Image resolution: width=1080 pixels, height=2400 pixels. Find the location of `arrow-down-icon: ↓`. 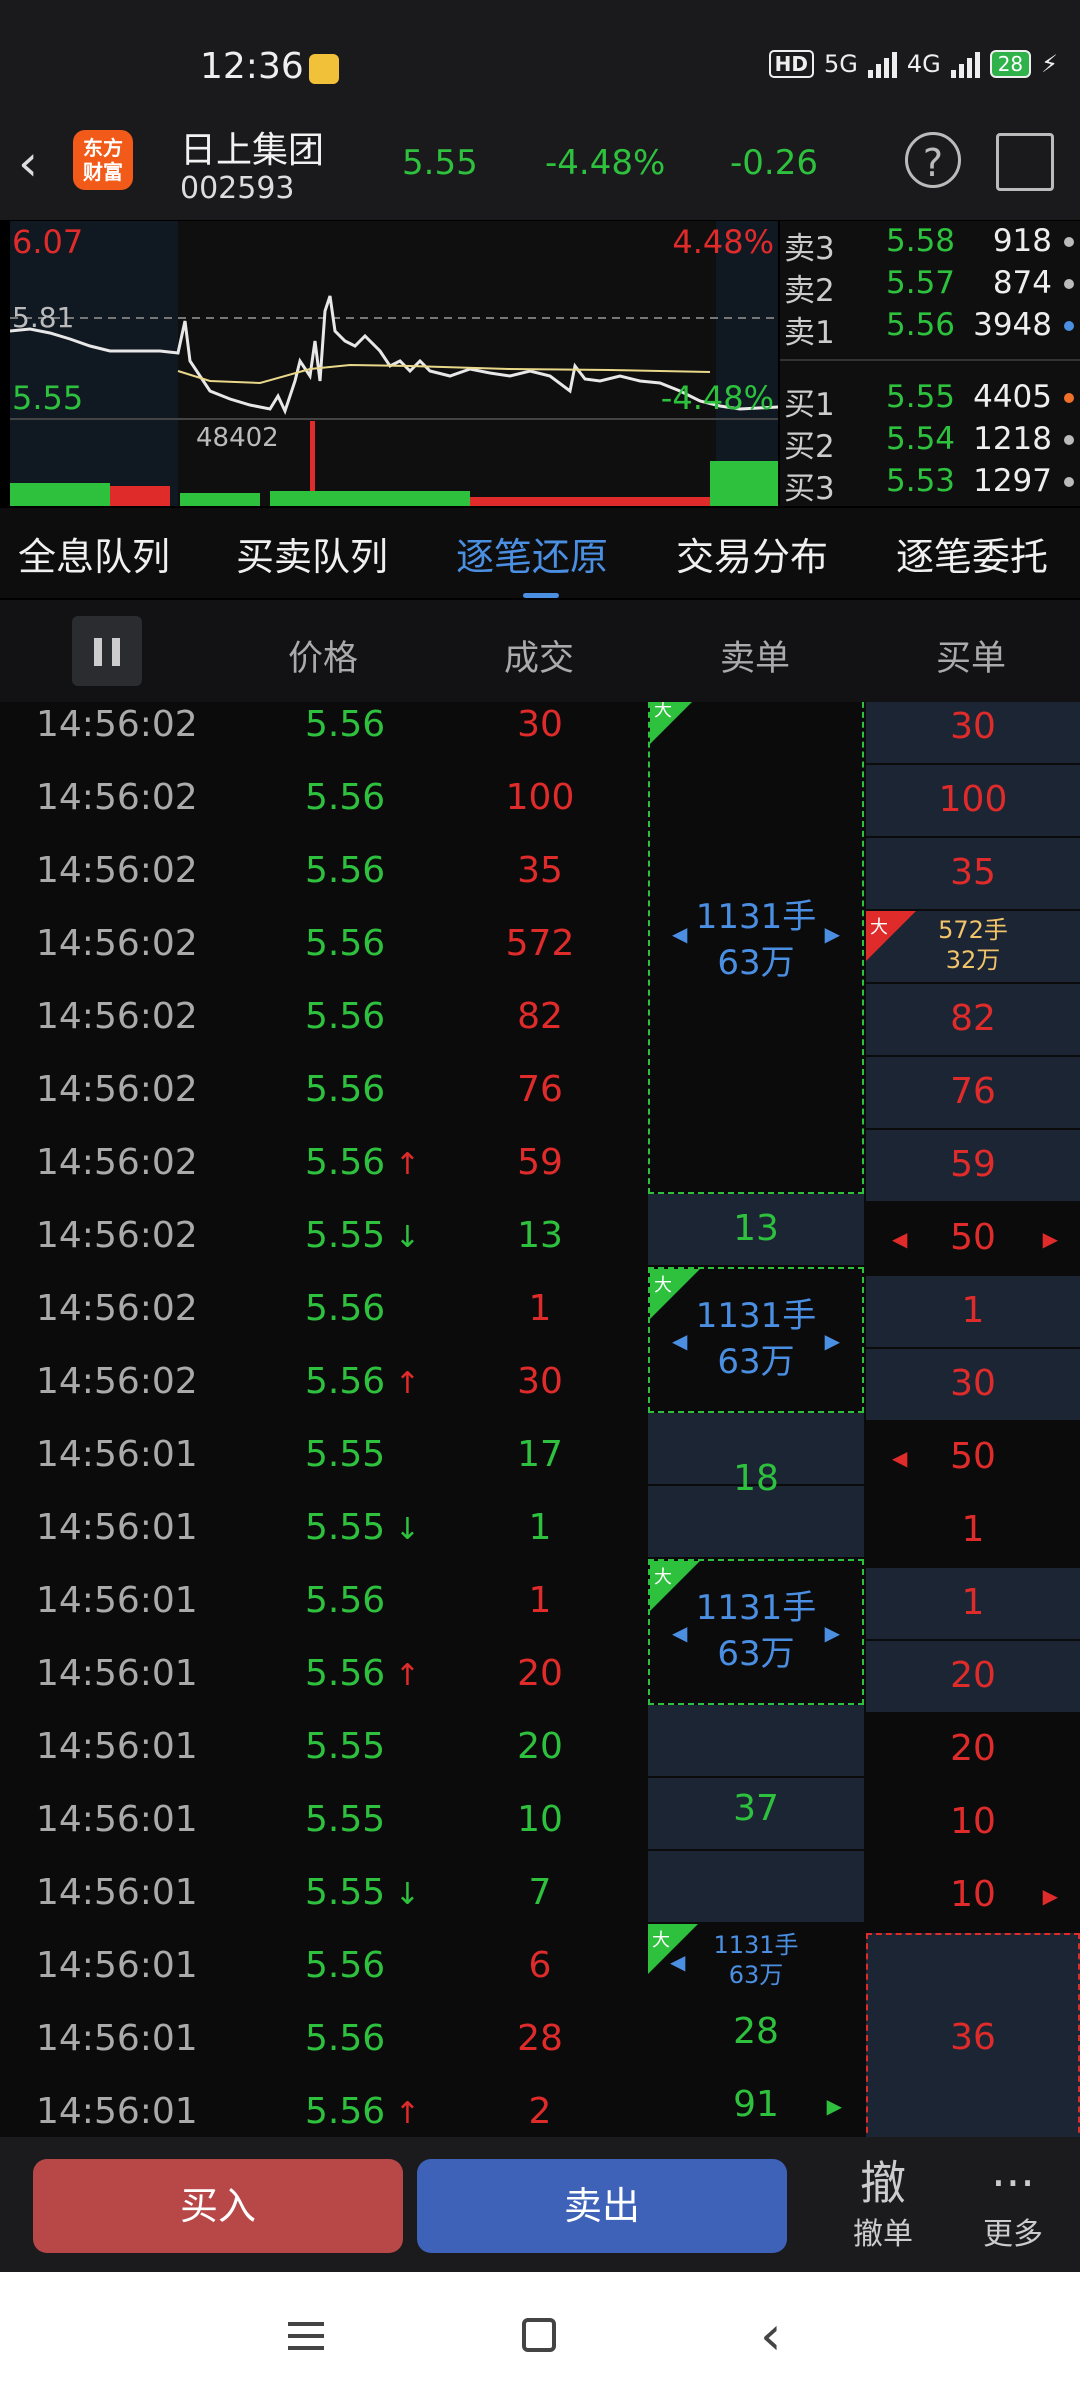

arrow-down-icon: ↓ is located at coordinates (402, 1529).